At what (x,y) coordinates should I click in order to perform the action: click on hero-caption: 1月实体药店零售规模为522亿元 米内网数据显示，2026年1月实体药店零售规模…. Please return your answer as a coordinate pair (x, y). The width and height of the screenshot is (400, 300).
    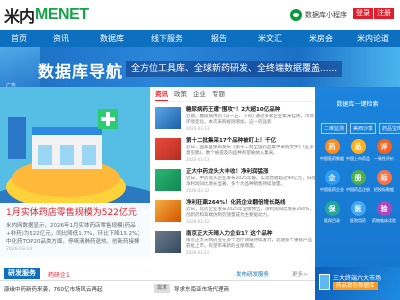
    Looking at the image, I should click on (75, 230).